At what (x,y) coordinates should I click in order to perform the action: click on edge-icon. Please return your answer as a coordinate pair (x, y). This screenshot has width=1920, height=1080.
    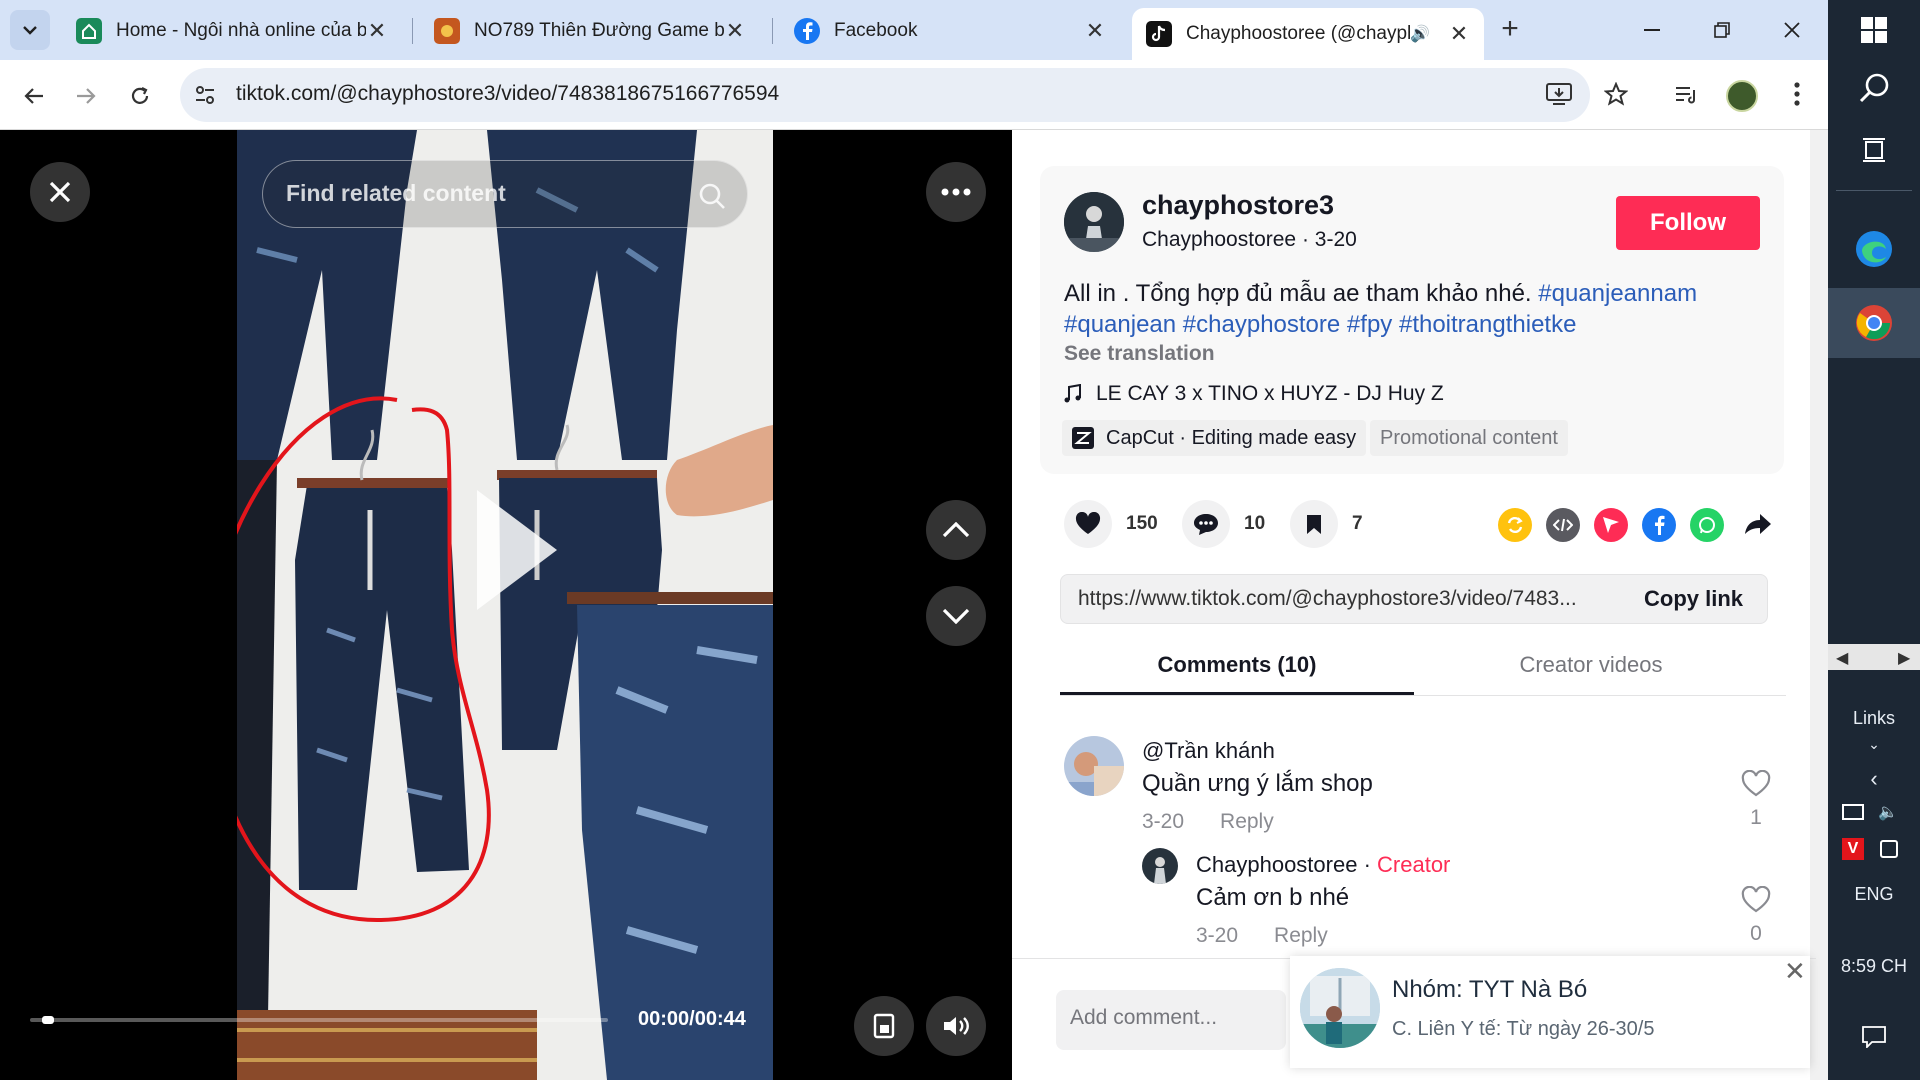
    Looking at the image, I should click on (1874, 249).